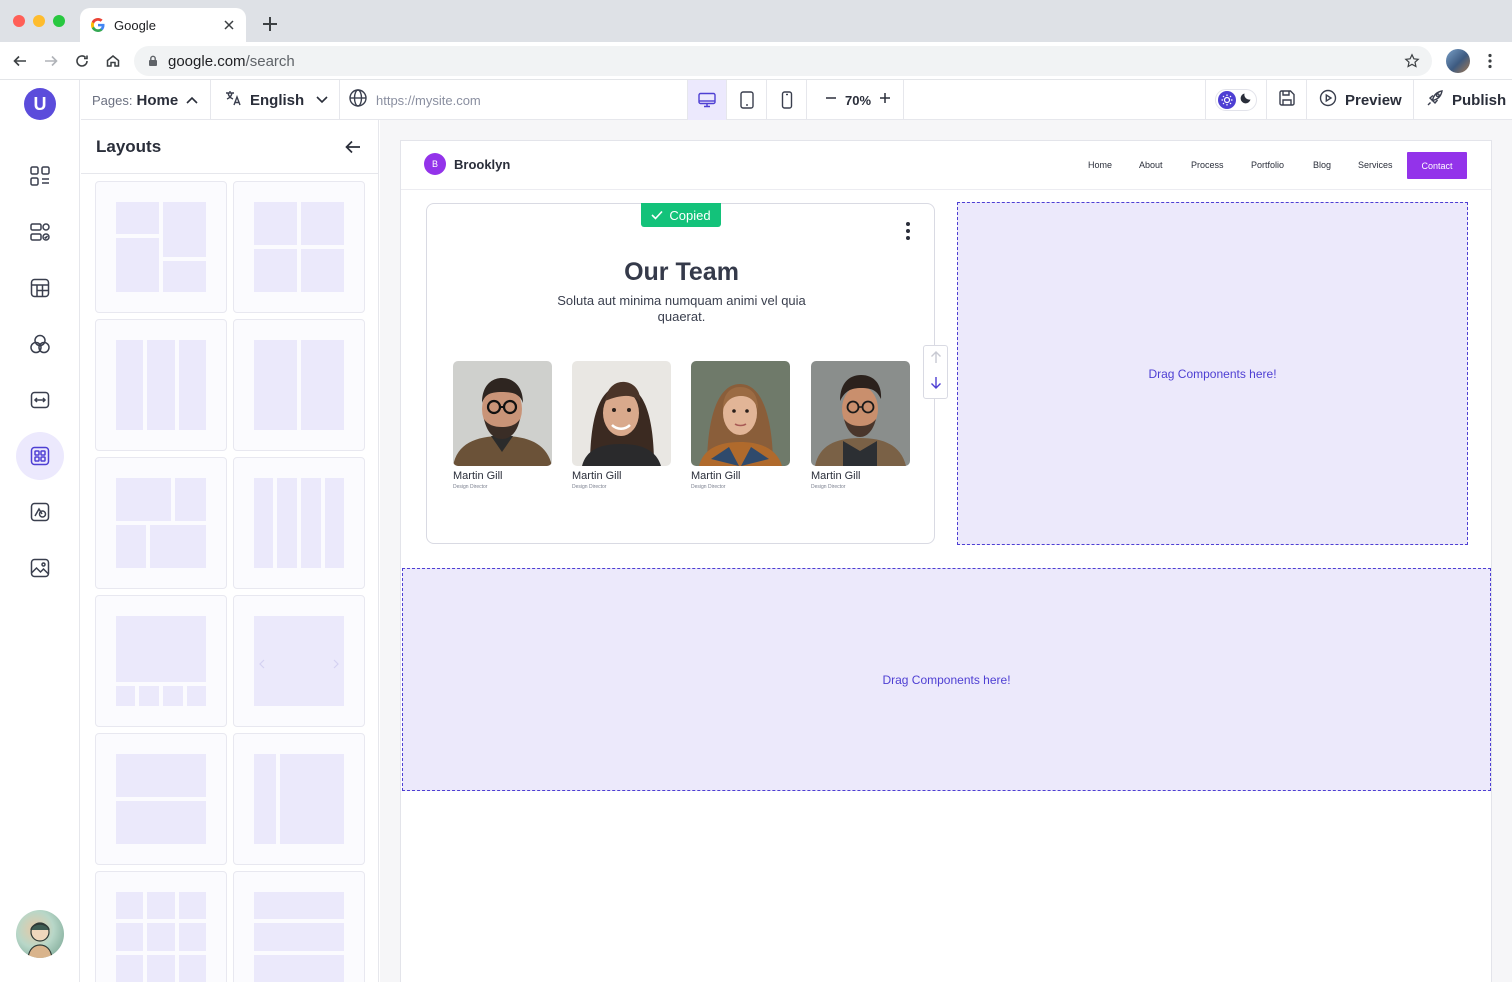 Image resolution: width=1512 pixels, height=982 pixels. I want to click on image-icon, so click(40, 568).